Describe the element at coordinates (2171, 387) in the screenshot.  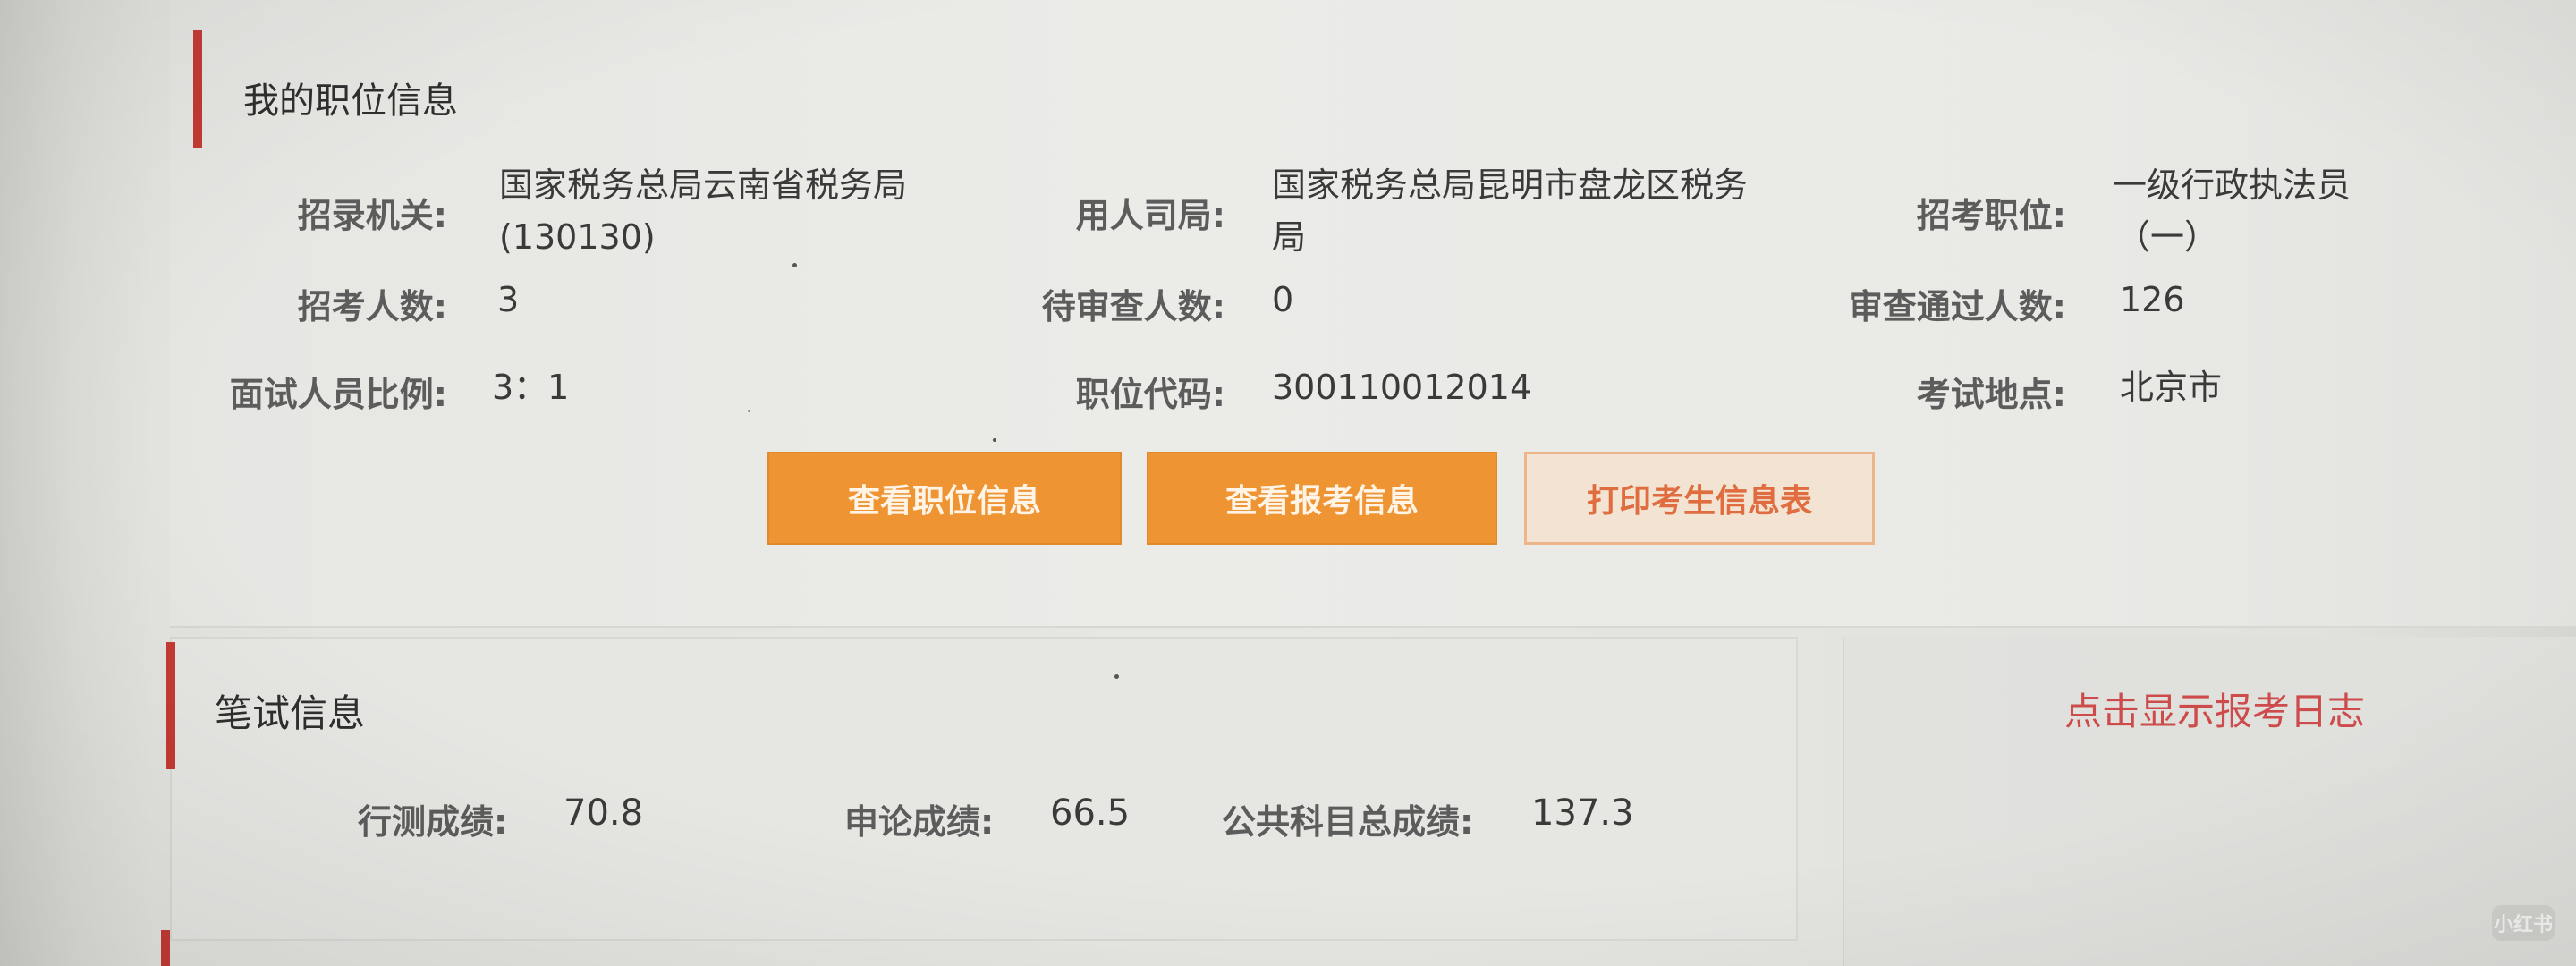
I see `exam-location-value: 北京市` at that location.